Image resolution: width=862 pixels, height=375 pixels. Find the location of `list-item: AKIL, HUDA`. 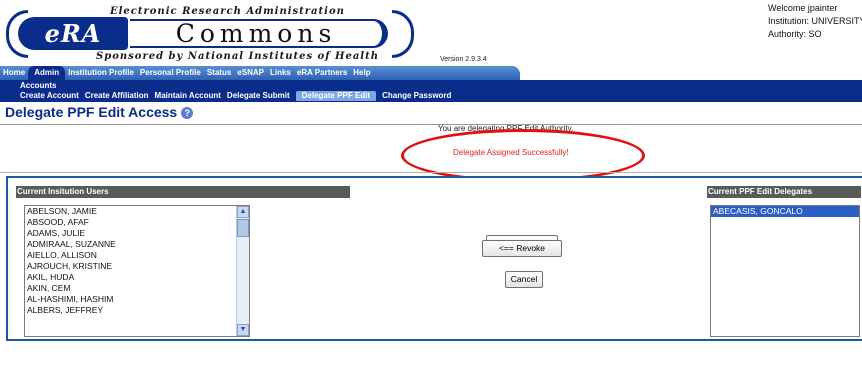

list-item: AKIL, HUDA is located at coordinates (137, 277).